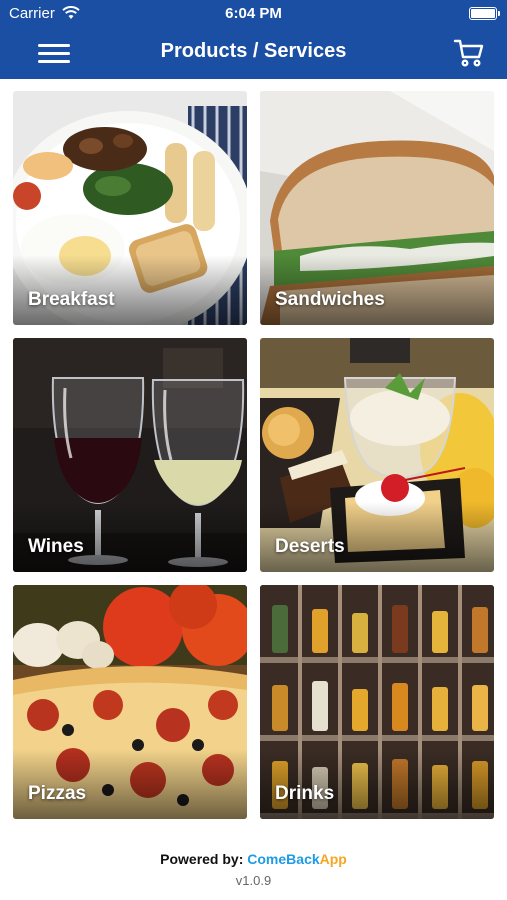 This screenshot has height=900, width=507. What do you see at coordinates (130, 208) in the screenshot?
I see `category-tile-breakfast: Breakfast` at bounding box center [130, 208].